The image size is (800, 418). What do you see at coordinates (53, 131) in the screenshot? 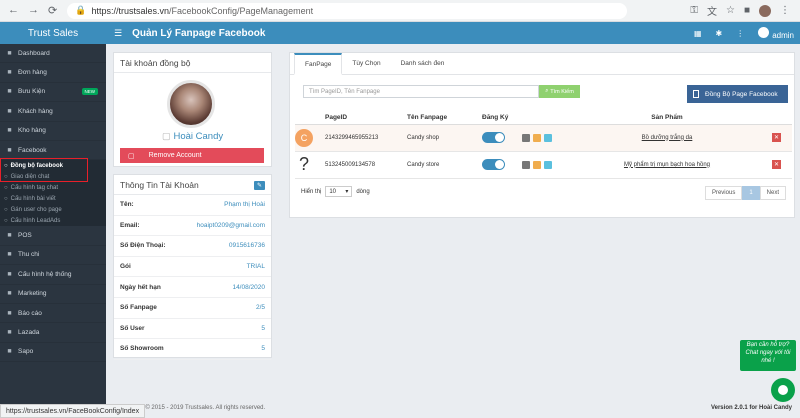
I see `sidebar-item-kho-hang: ■ Kho hàng` at bounding box center [53, 131].